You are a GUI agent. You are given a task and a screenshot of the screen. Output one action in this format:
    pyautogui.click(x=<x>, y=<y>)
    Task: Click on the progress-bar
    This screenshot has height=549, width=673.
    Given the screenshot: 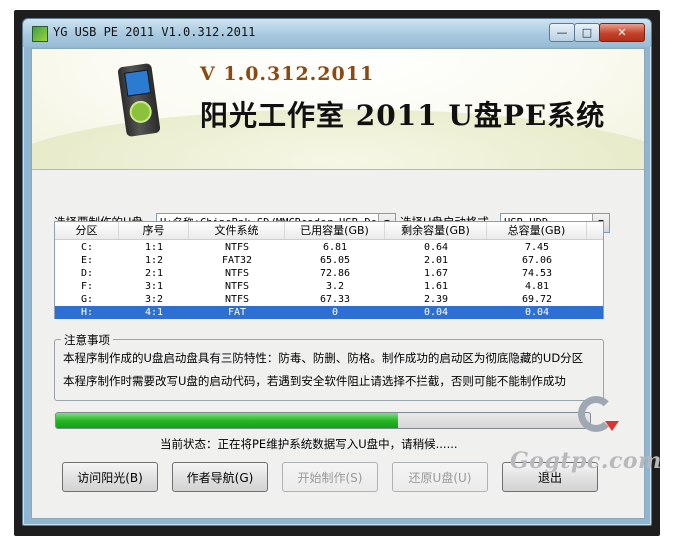 What is the action you would take?
    pyautogui.click(x=323, y=420)
    